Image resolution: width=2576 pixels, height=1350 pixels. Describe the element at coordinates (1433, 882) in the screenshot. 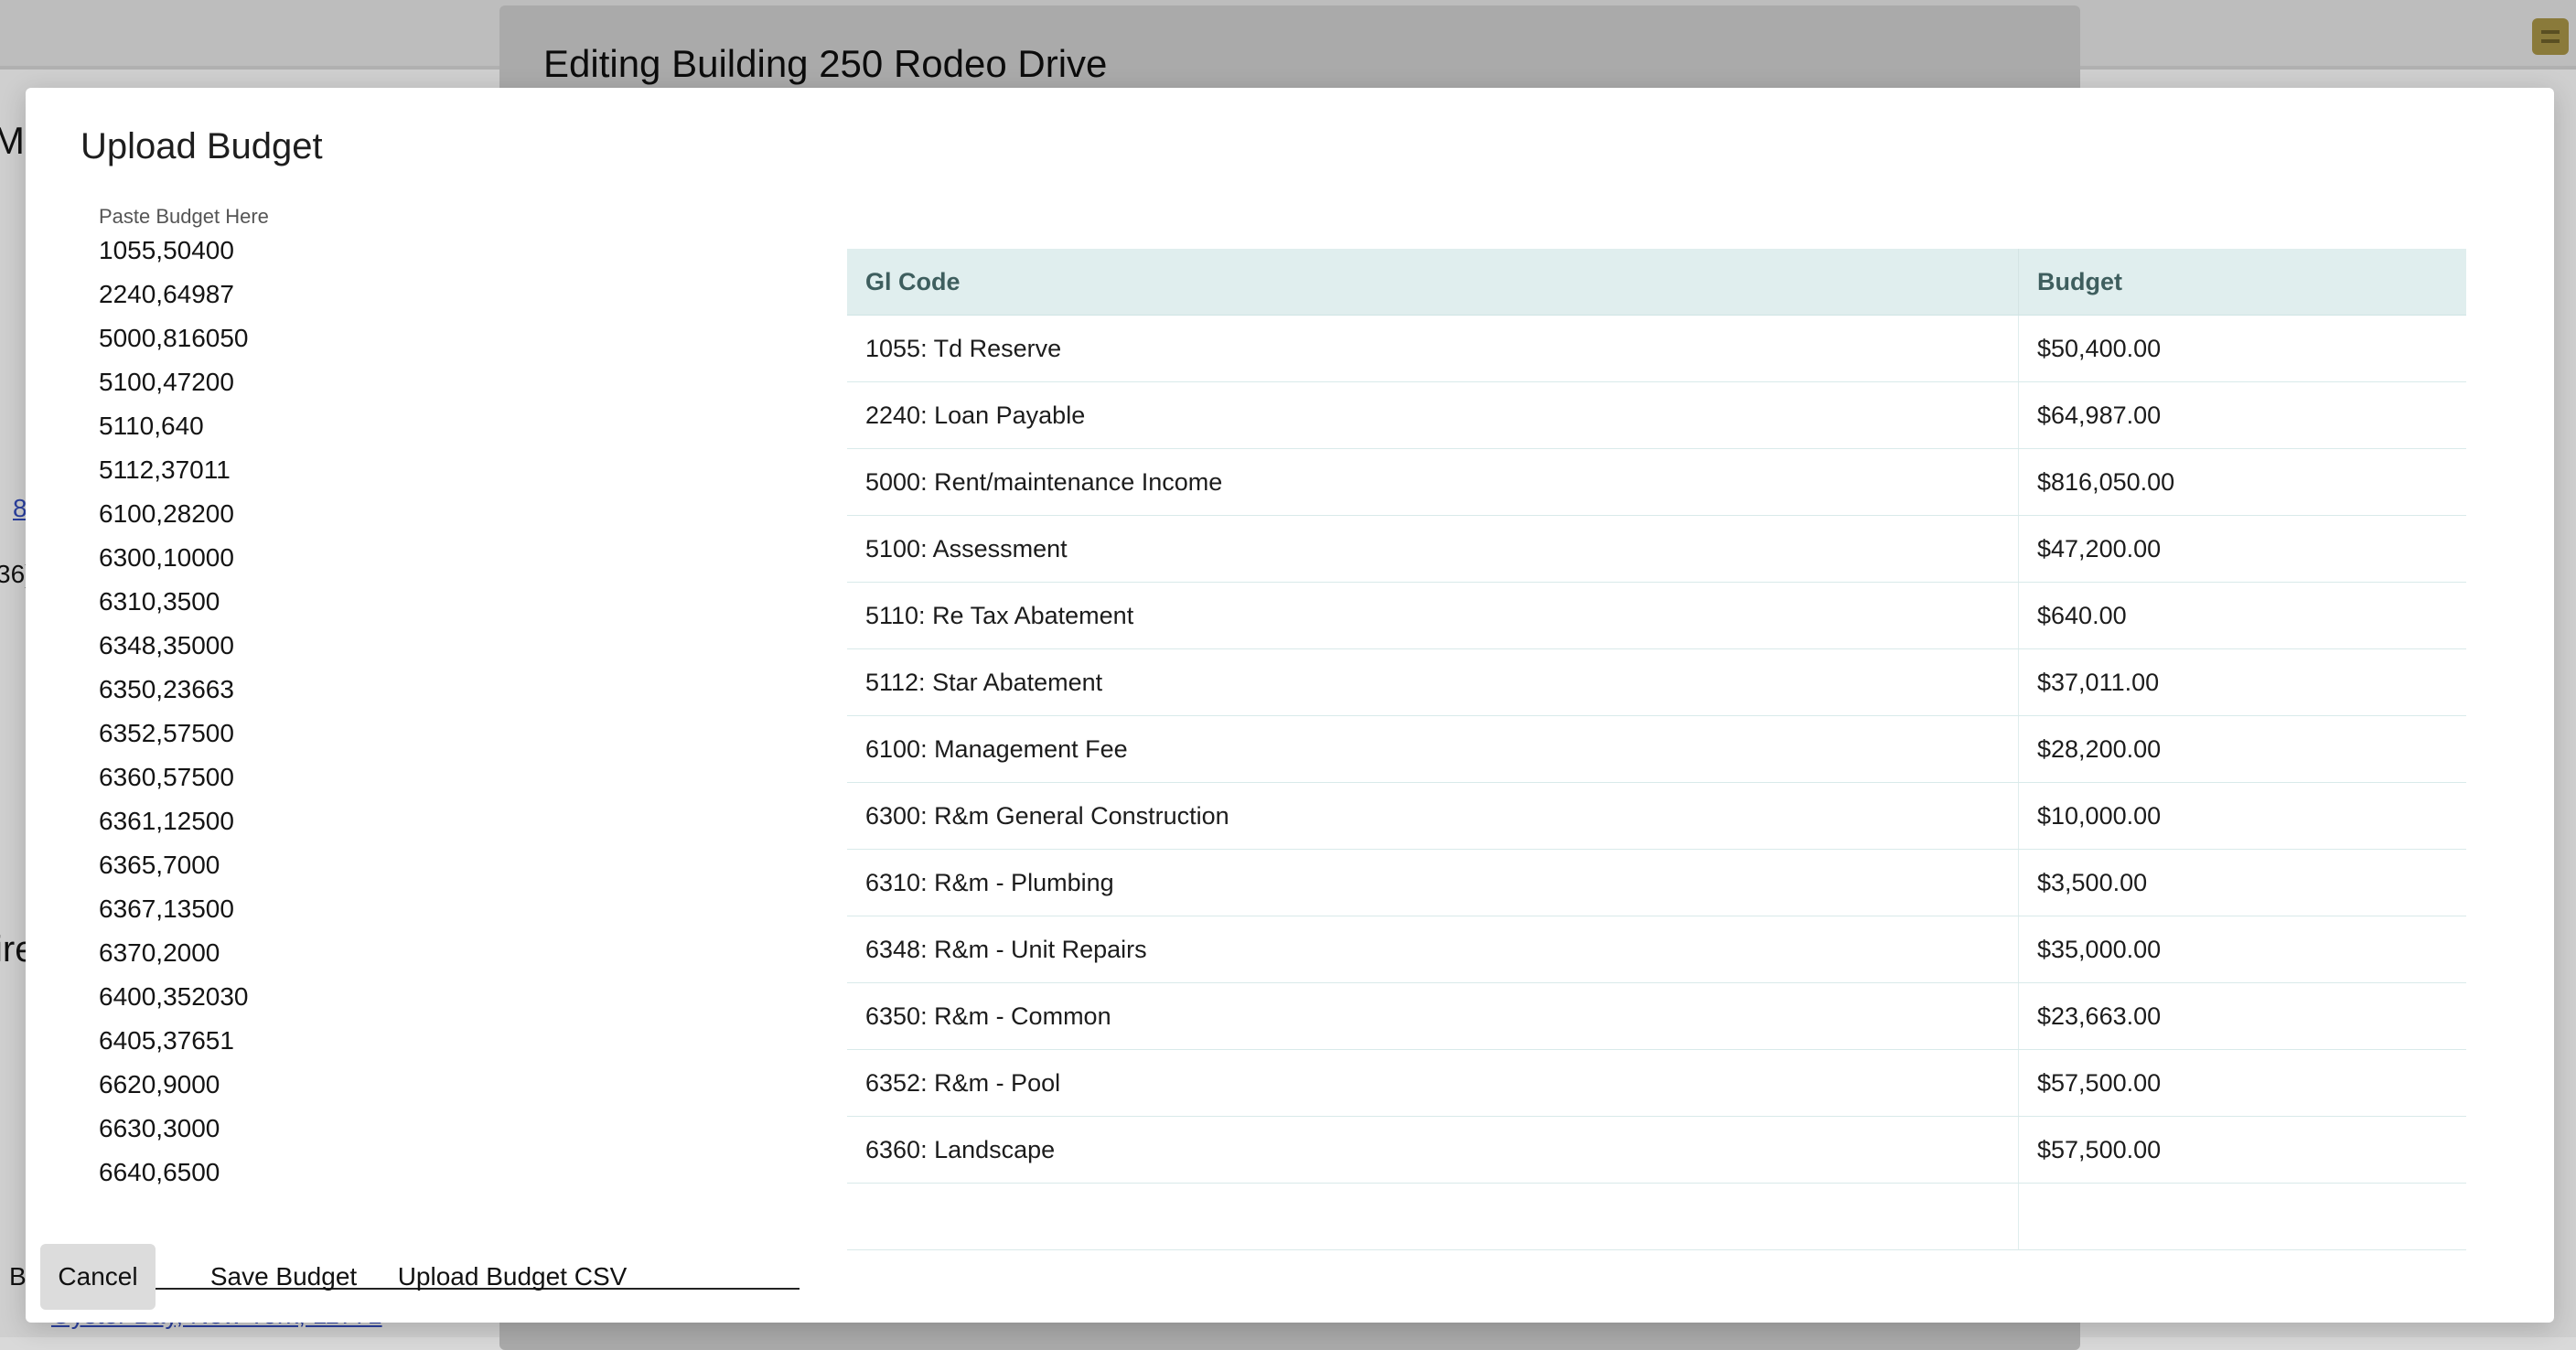

I see `gl-code-cell: 6310: R&m - Plumbing` at that location.